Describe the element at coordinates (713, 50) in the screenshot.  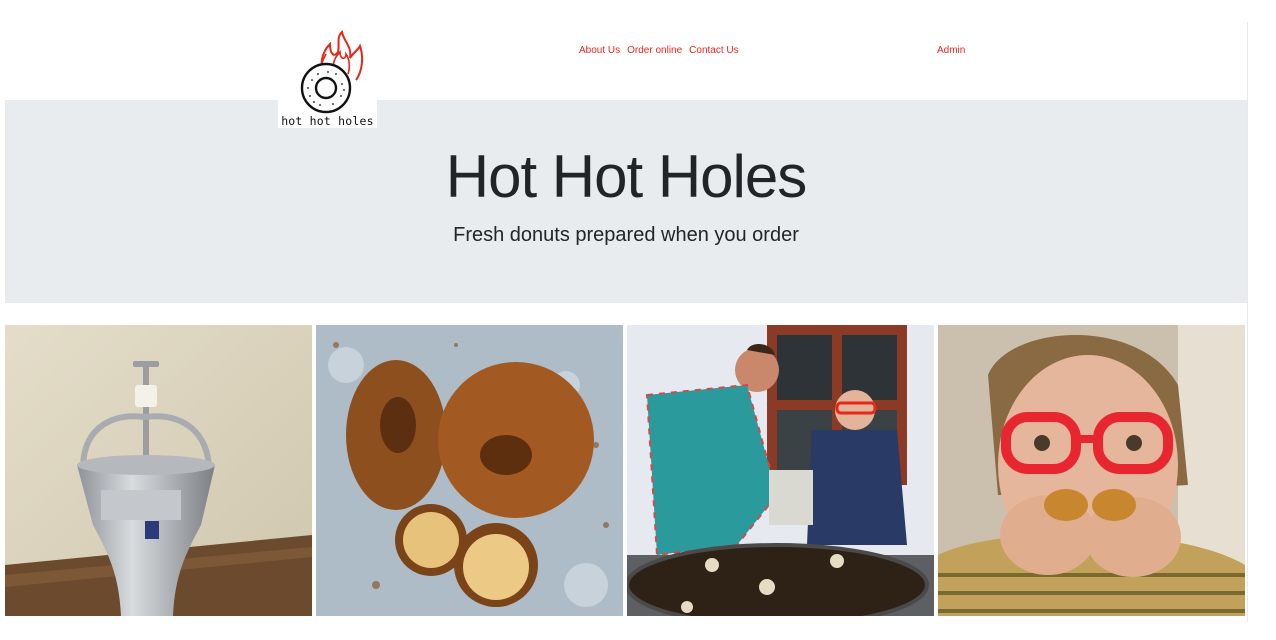
I see `nav-link-contact-us: Contact Us` at that location.